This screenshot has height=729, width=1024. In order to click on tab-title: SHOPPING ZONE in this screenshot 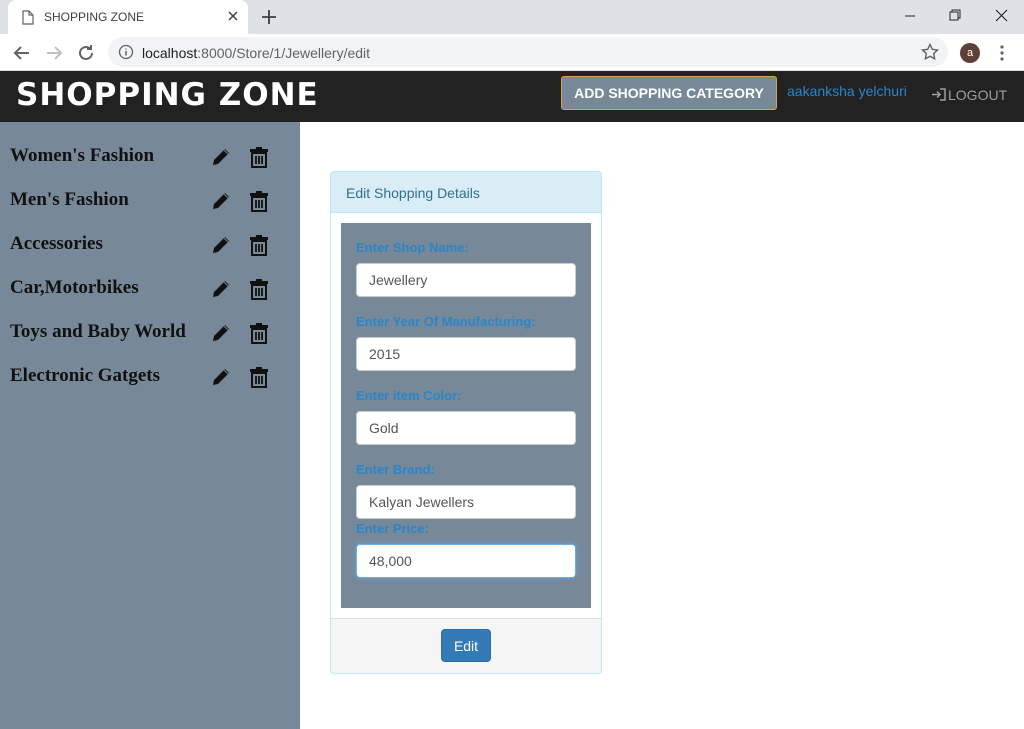, I will do `click(94, 17)`.